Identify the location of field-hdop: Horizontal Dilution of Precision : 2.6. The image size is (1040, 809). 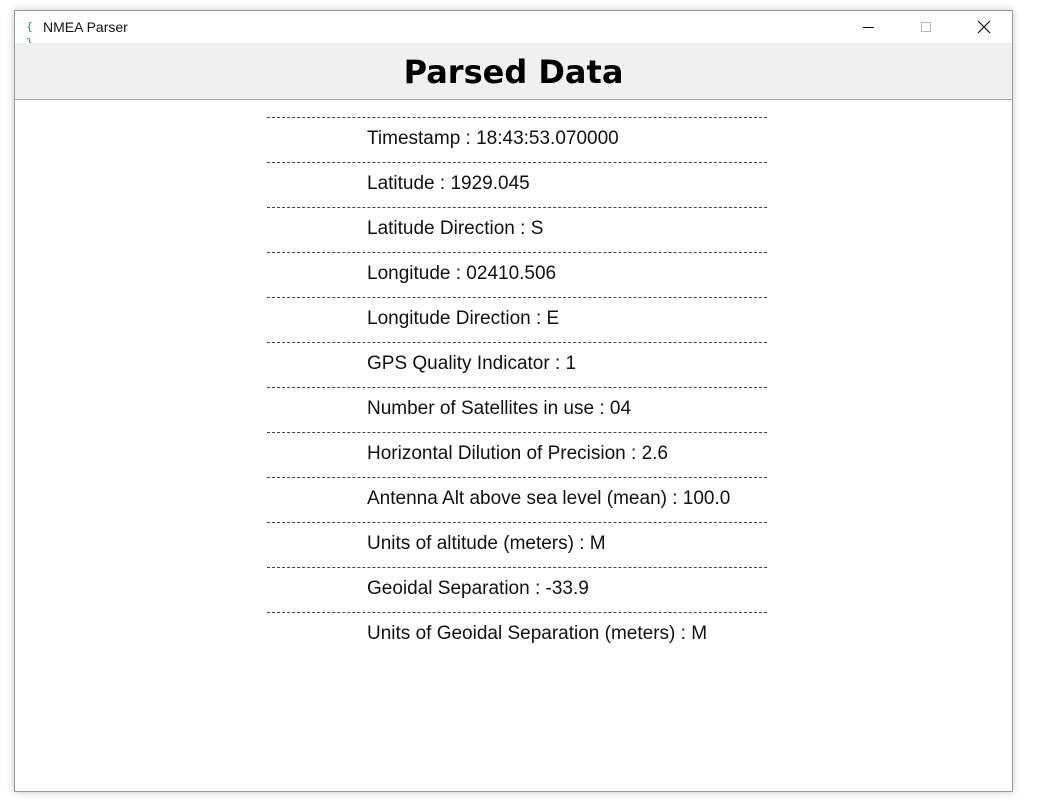
(517, 453).